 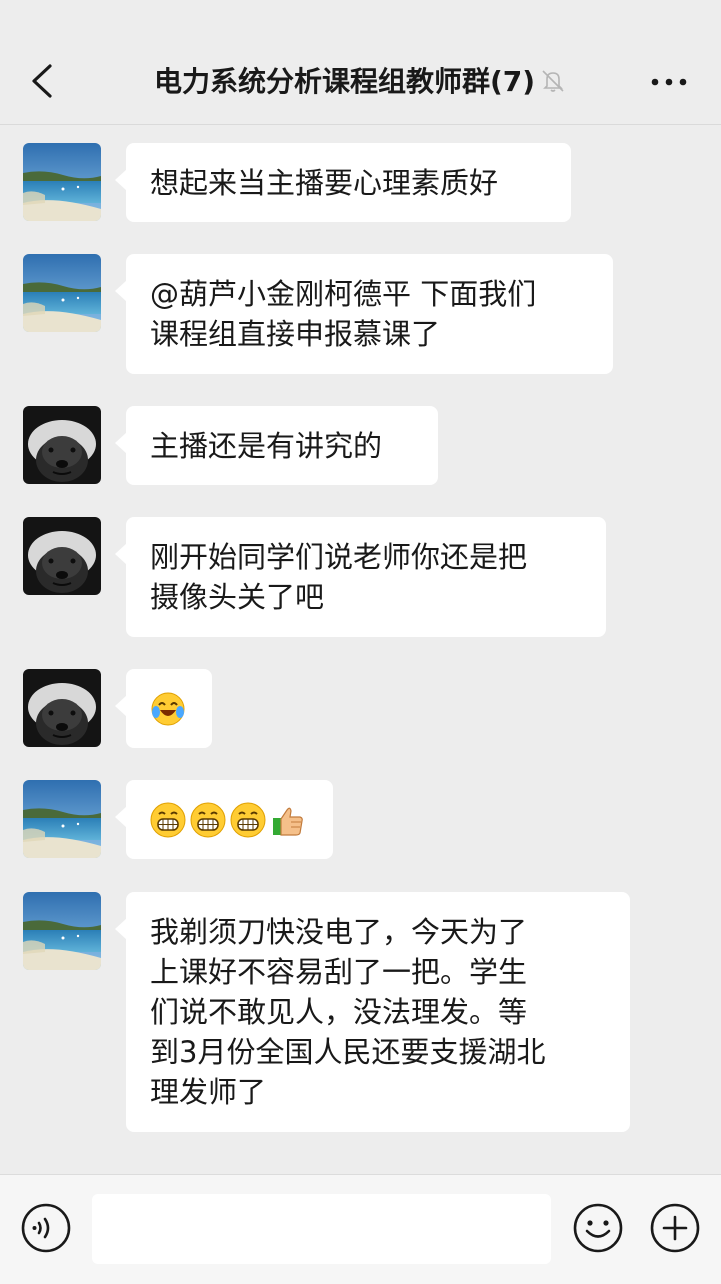 I want to click on chat-header: 电力系统分析课程组教师群(7), so click(x=360, y=62).